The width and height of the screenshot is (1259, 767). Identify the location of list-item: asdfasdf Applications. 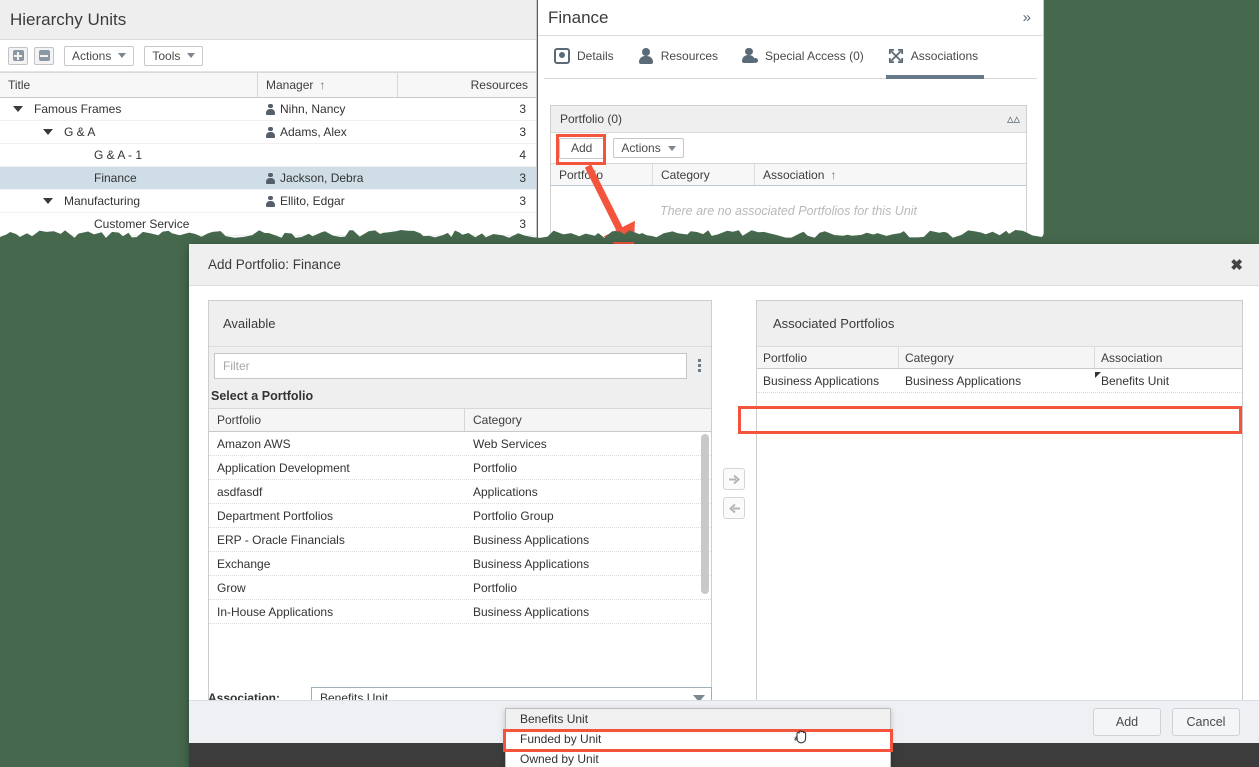
(460, 492).